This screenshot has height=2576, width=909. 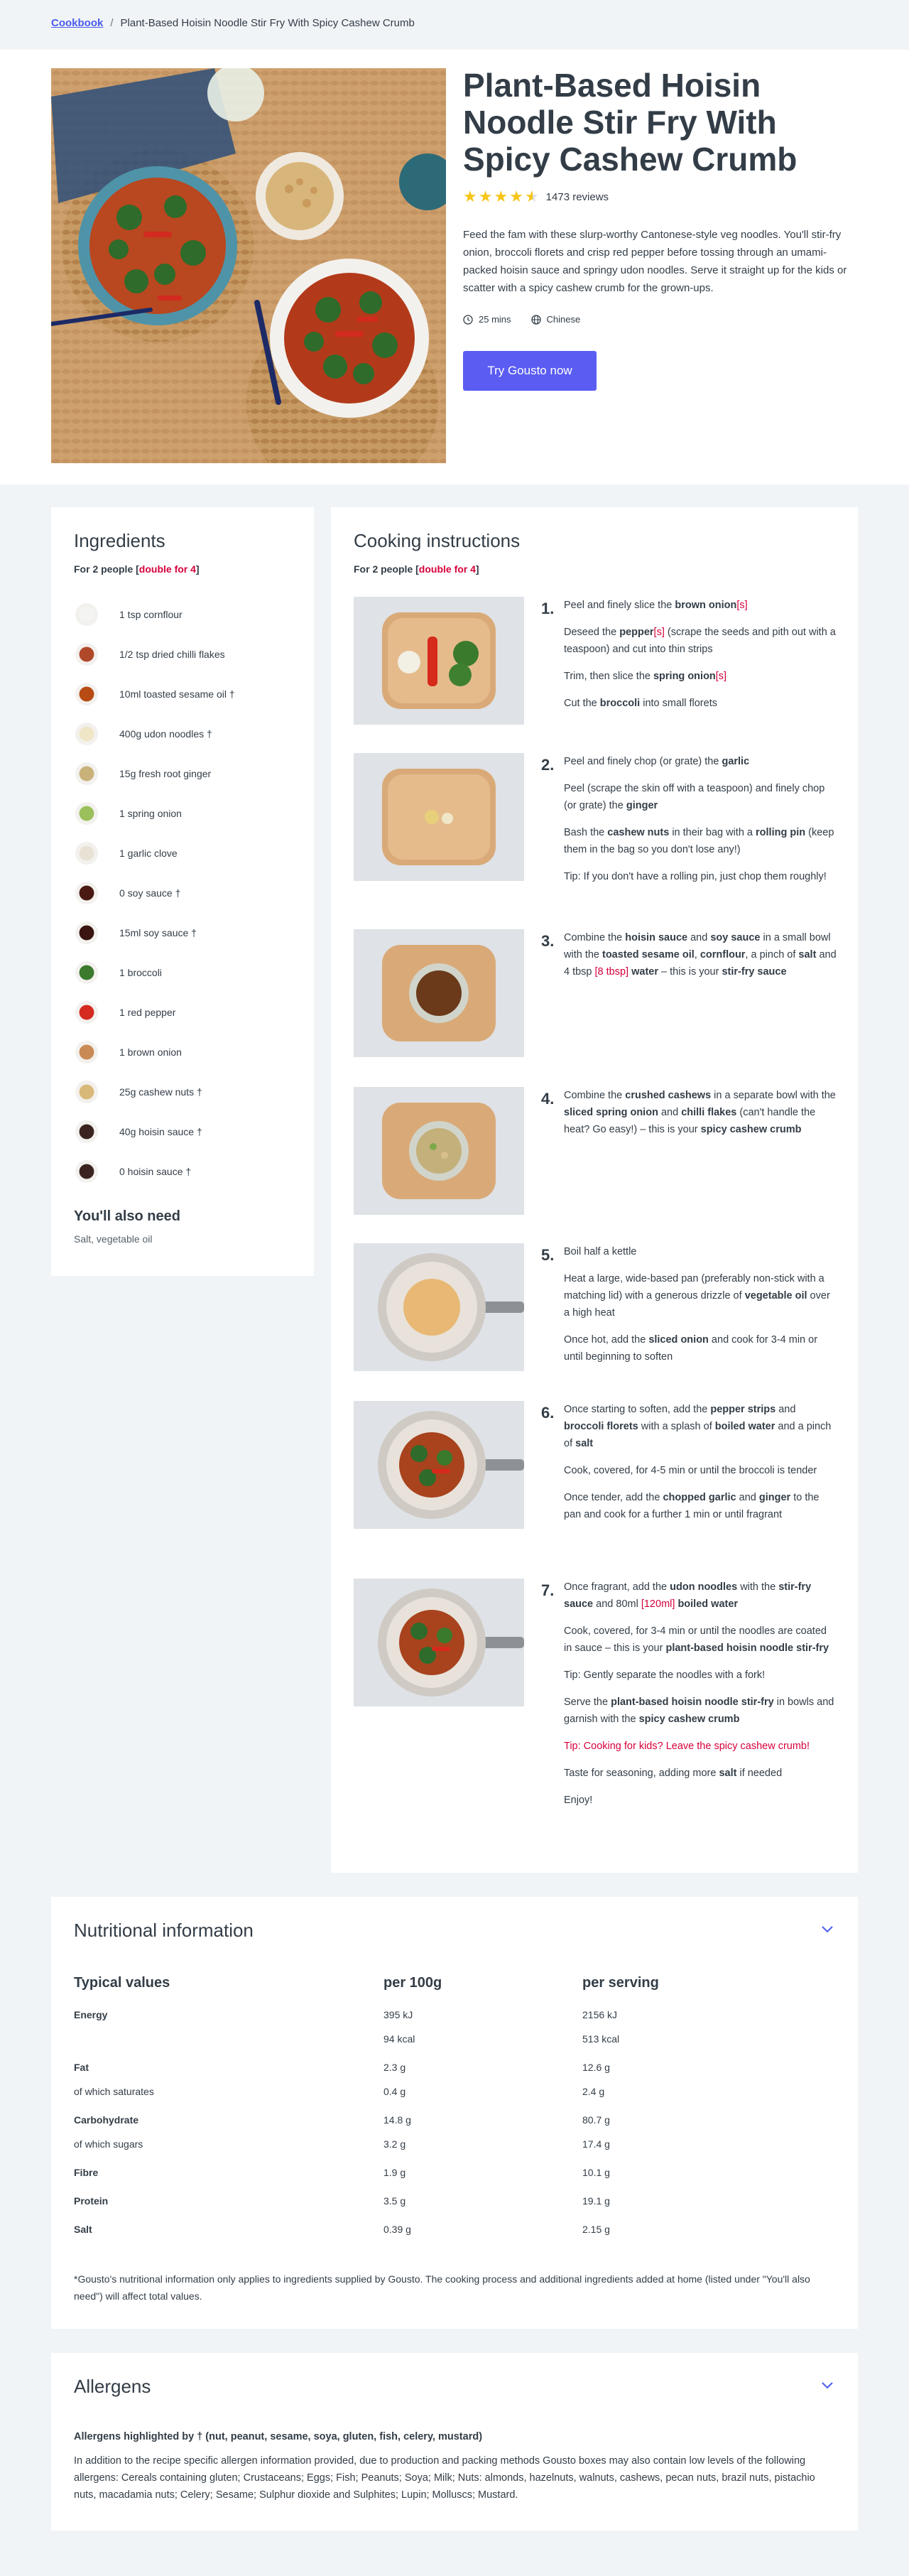 What do you see at coordinates (438, 540) in the screenshot?
I see `cooking-title: Cooking instructions` at bounding box center [438, 540].